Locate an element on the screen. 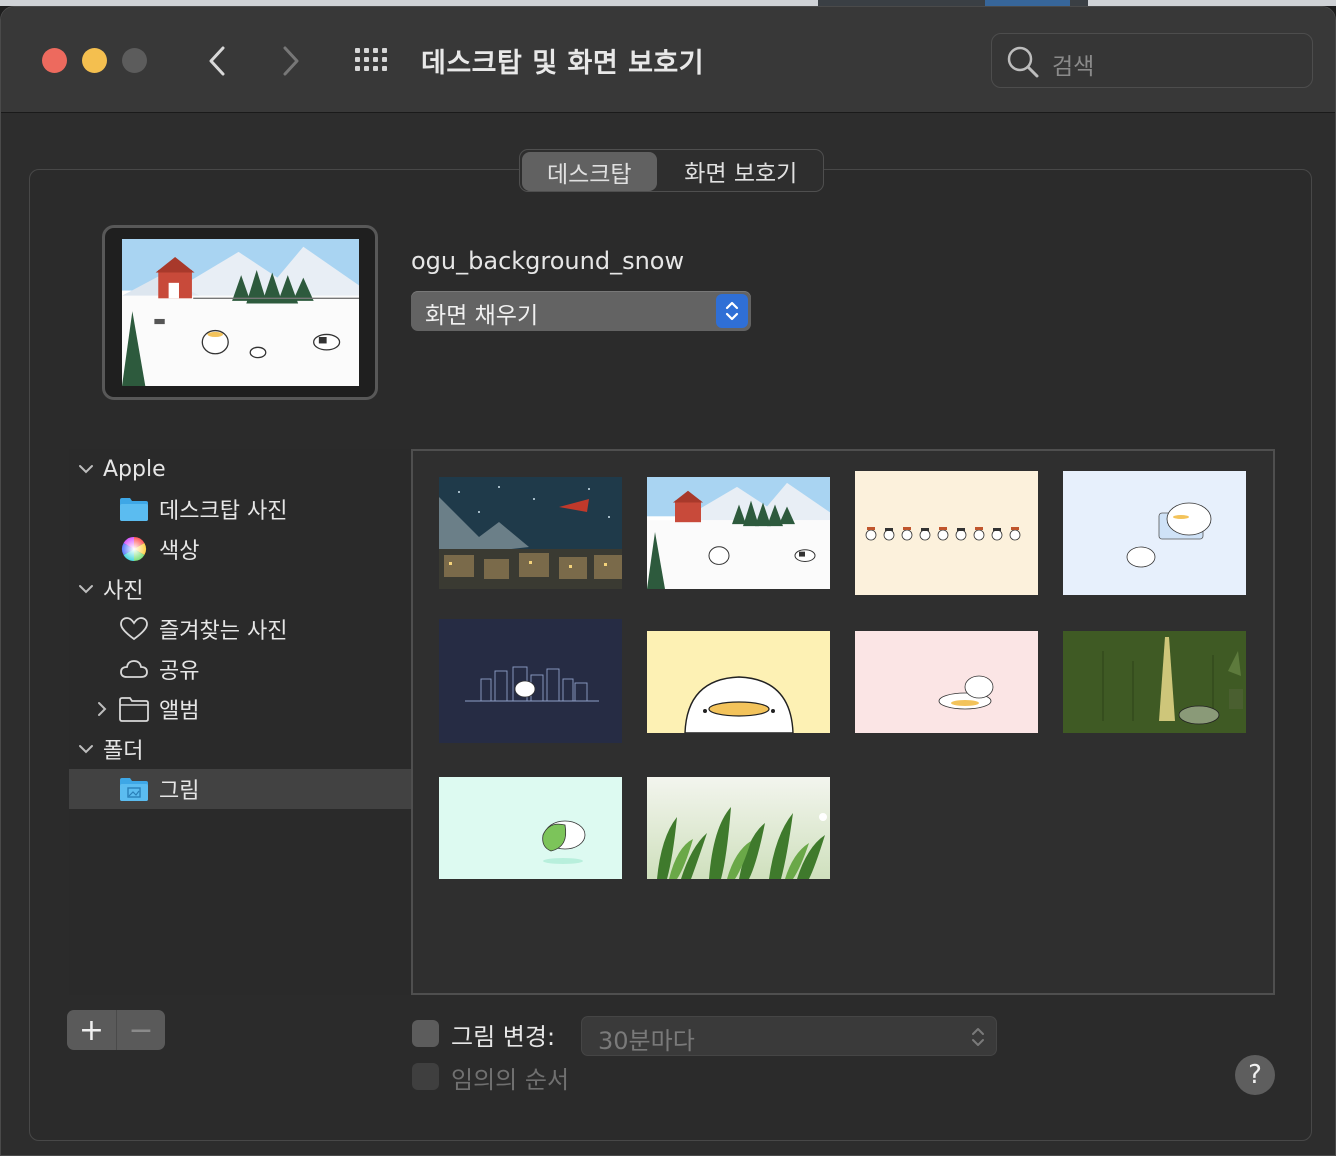  wallpaper-thumb-yellow-duck-closeup is located at coordinates (738, 682).